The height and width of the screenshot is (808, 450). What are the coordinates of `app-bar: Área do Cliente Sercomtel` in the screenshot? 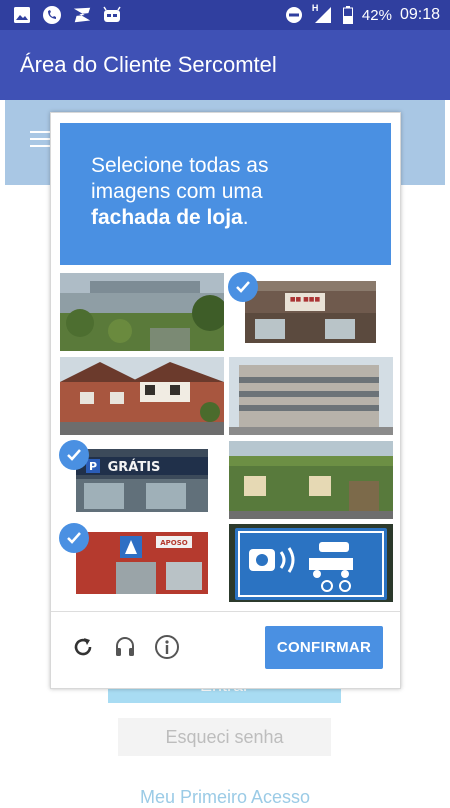 It's located at (225, 65).